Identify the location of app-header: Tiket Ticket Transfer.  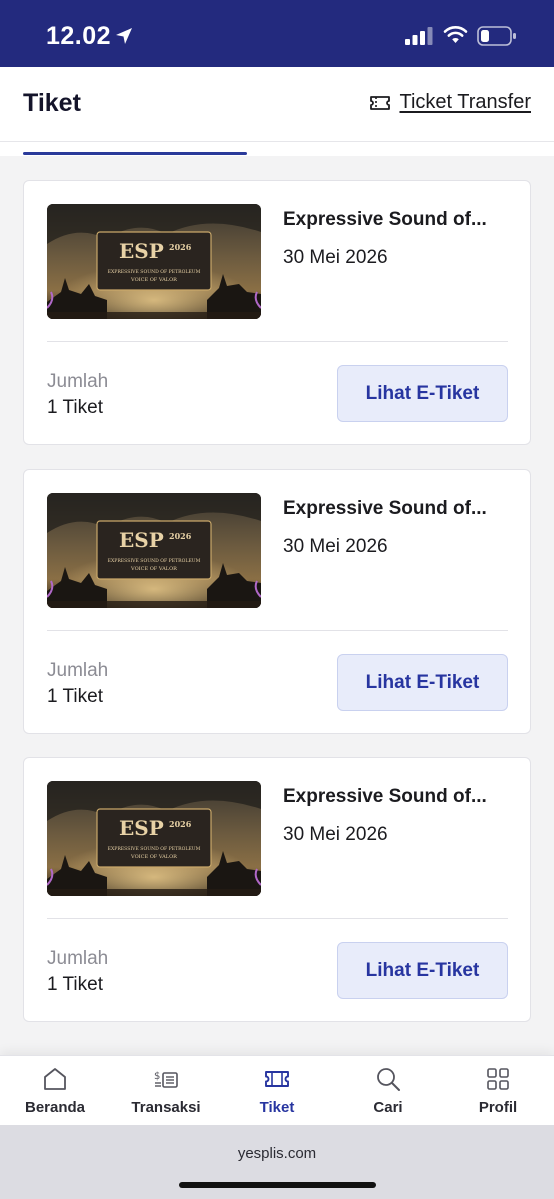
(277, 104).